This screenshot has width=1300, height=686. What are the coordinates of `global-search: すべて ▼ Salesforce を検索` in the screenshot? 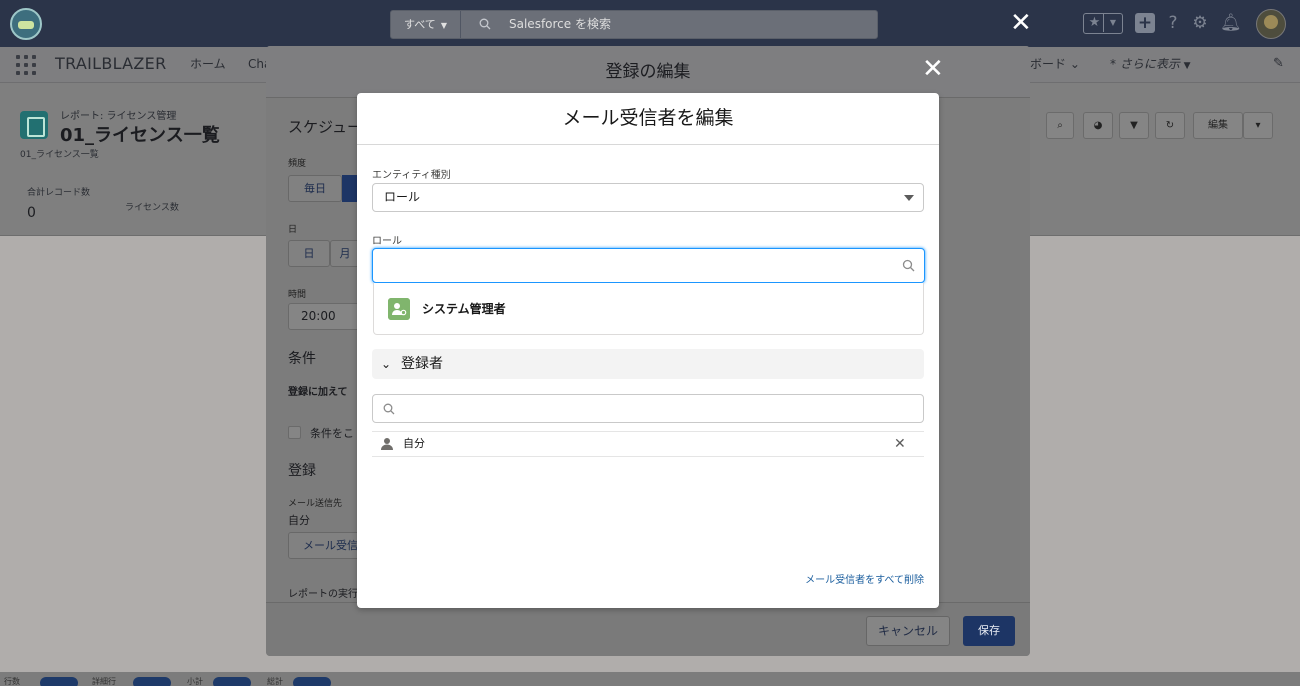 It's located at (634, 24).